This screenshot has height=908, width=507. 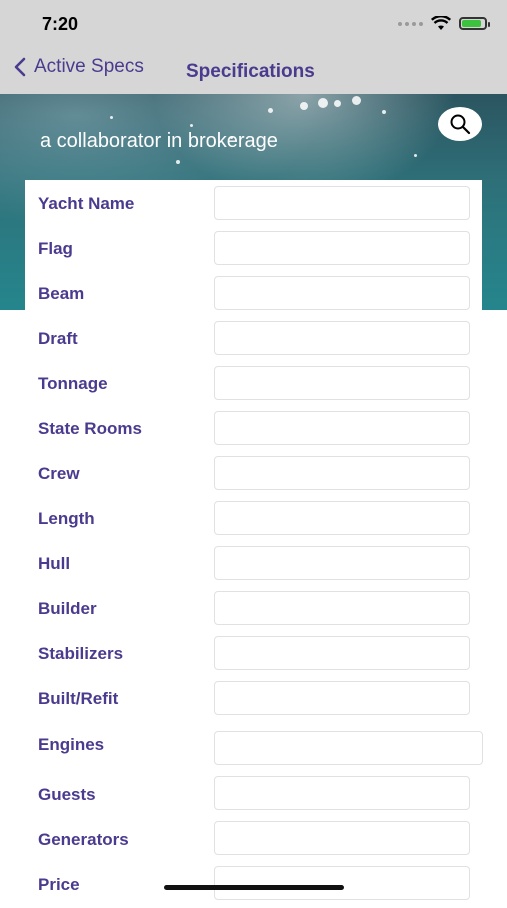 I want to click on field-label-guests: Guests, so click(x=67, y=794).